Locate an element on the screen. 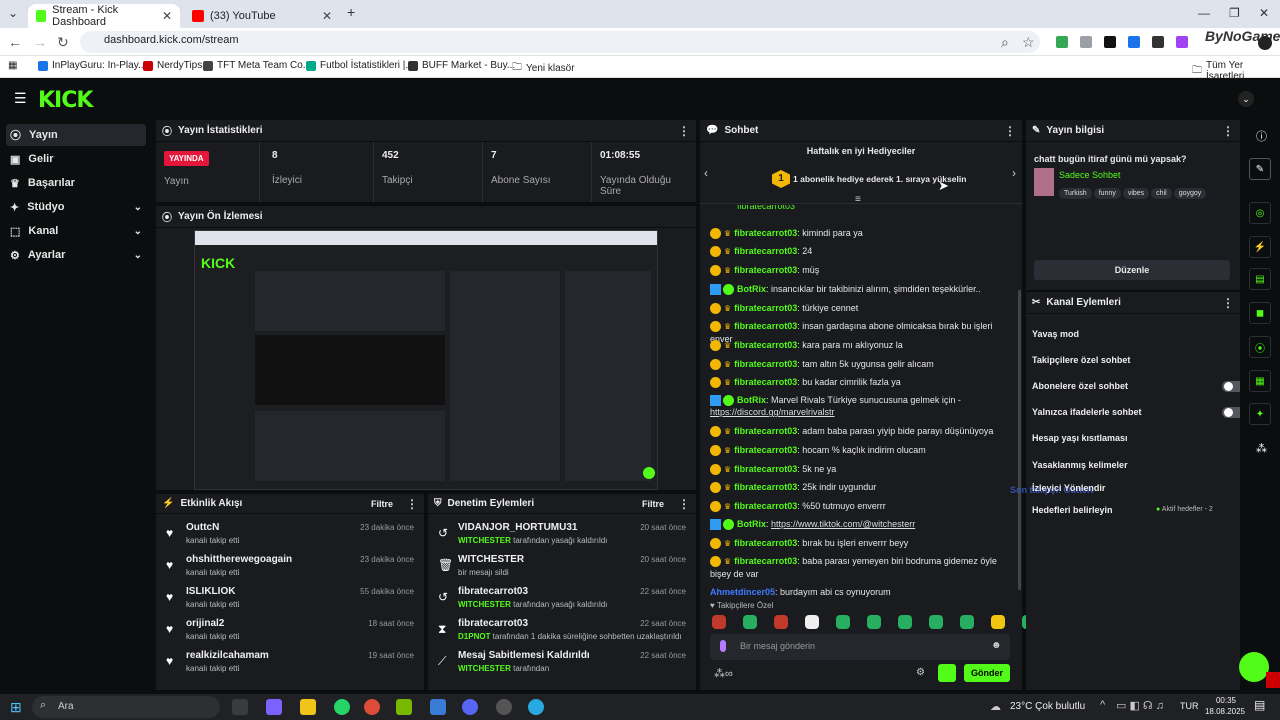 The height and width of the screenshot is (720, 1280). language-indicator: TUR is located at coordinates (1189, 706).